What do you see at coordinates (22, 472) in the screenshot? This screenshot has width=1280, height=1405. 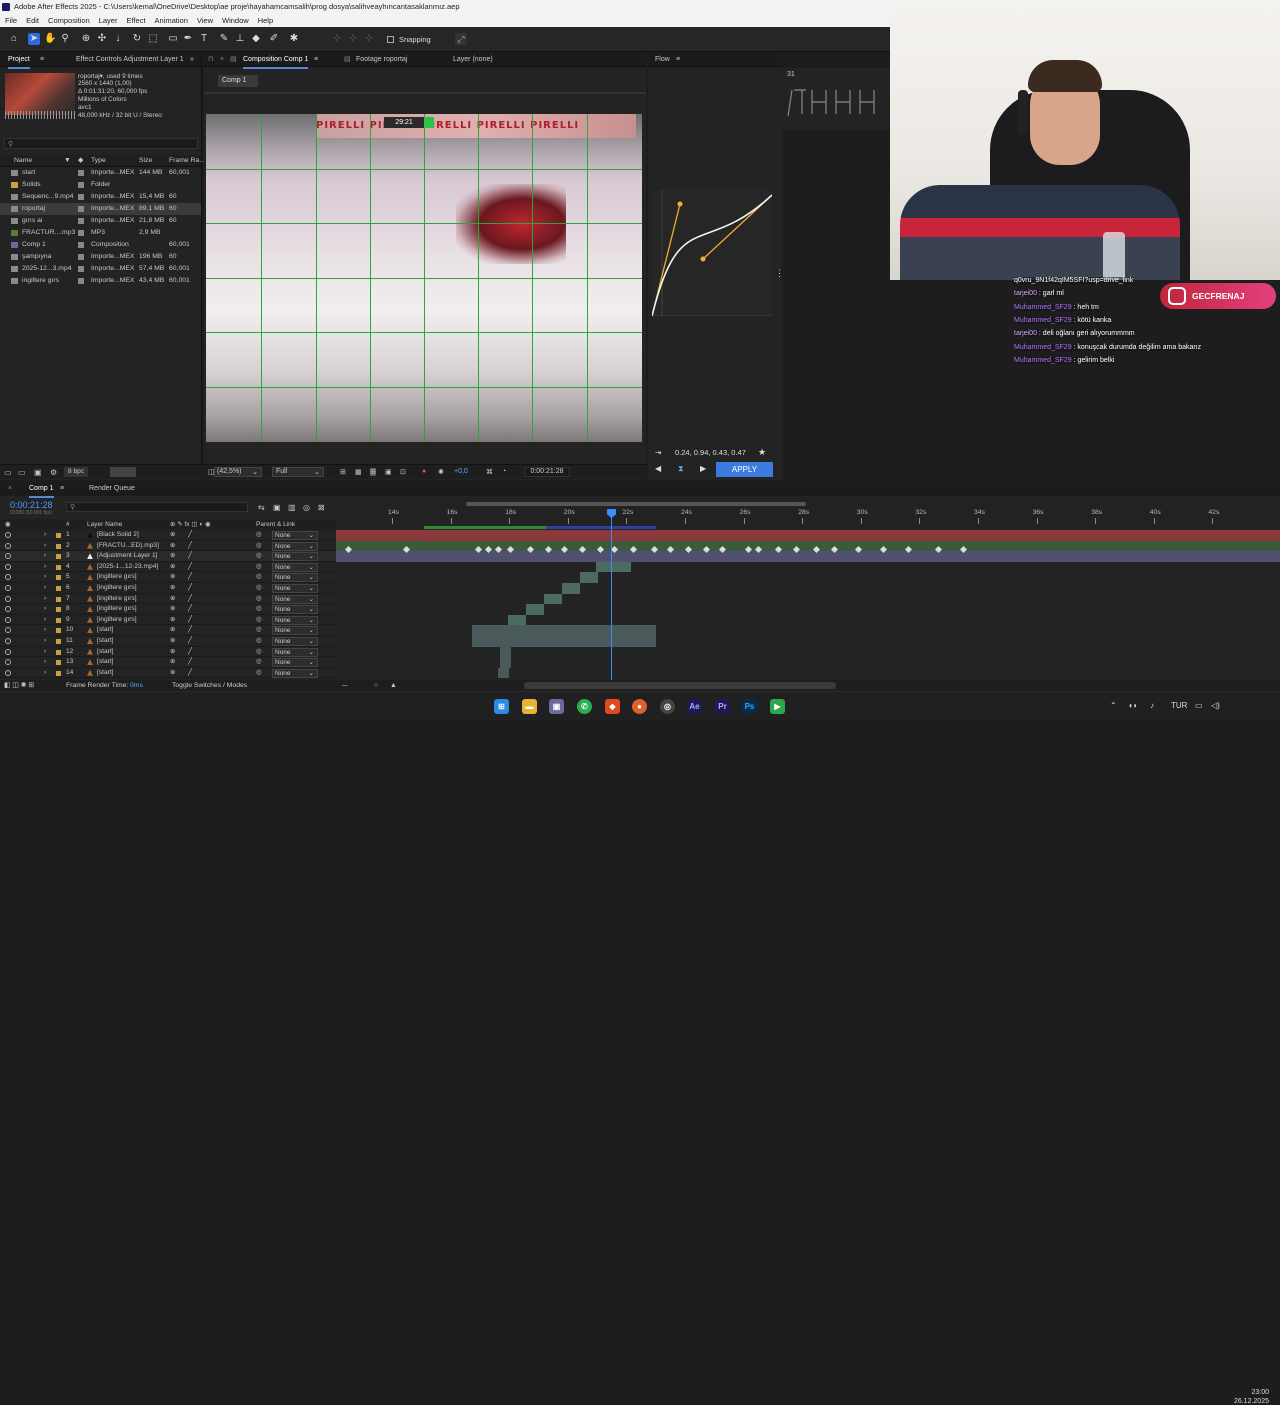 I see `new-folder-icon: ▭` at bounding box center [22, 472].